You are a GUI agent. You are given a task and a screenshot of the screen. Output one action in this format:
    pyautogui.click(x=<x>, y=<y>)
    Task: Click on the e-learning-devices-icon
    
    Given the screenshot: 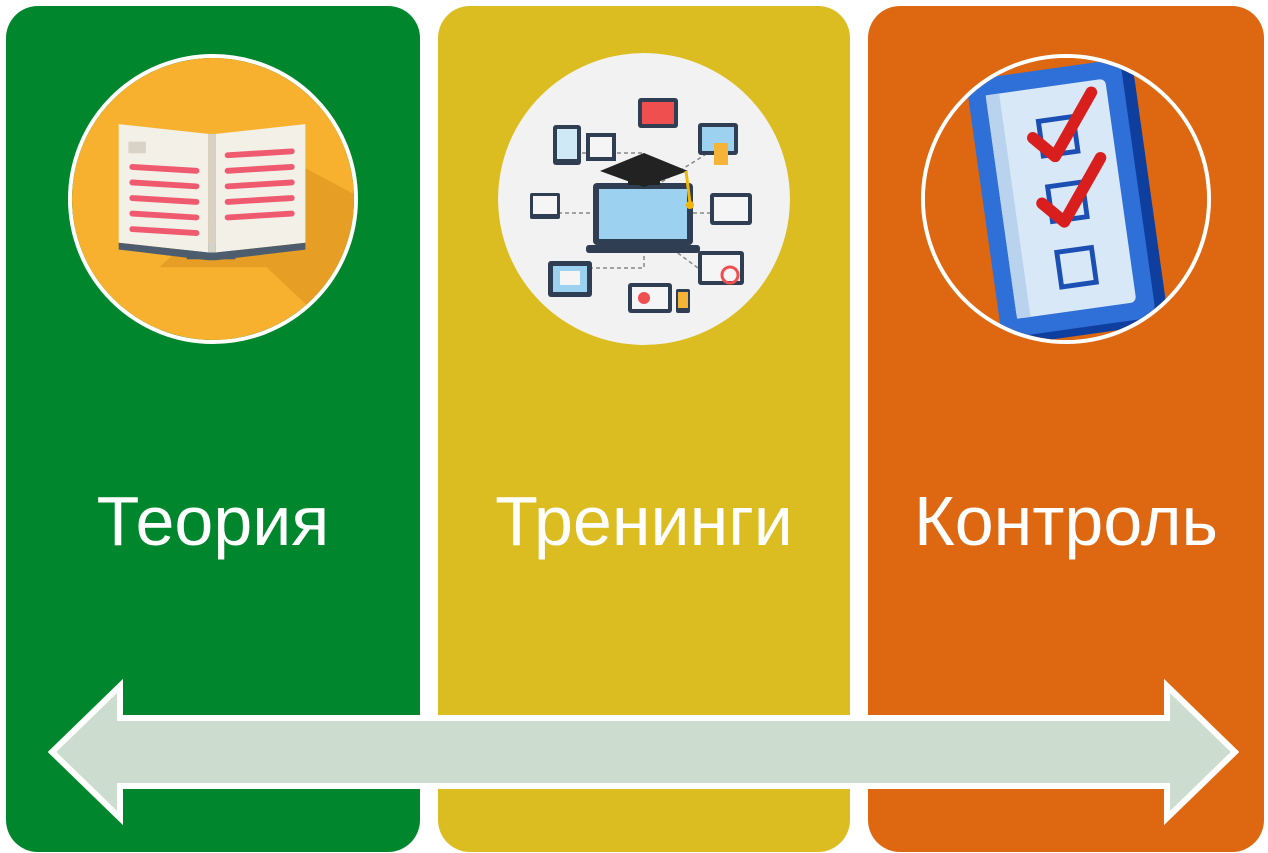 What is the action you would take?
    pyautogui.click(x=644, y=199)
    